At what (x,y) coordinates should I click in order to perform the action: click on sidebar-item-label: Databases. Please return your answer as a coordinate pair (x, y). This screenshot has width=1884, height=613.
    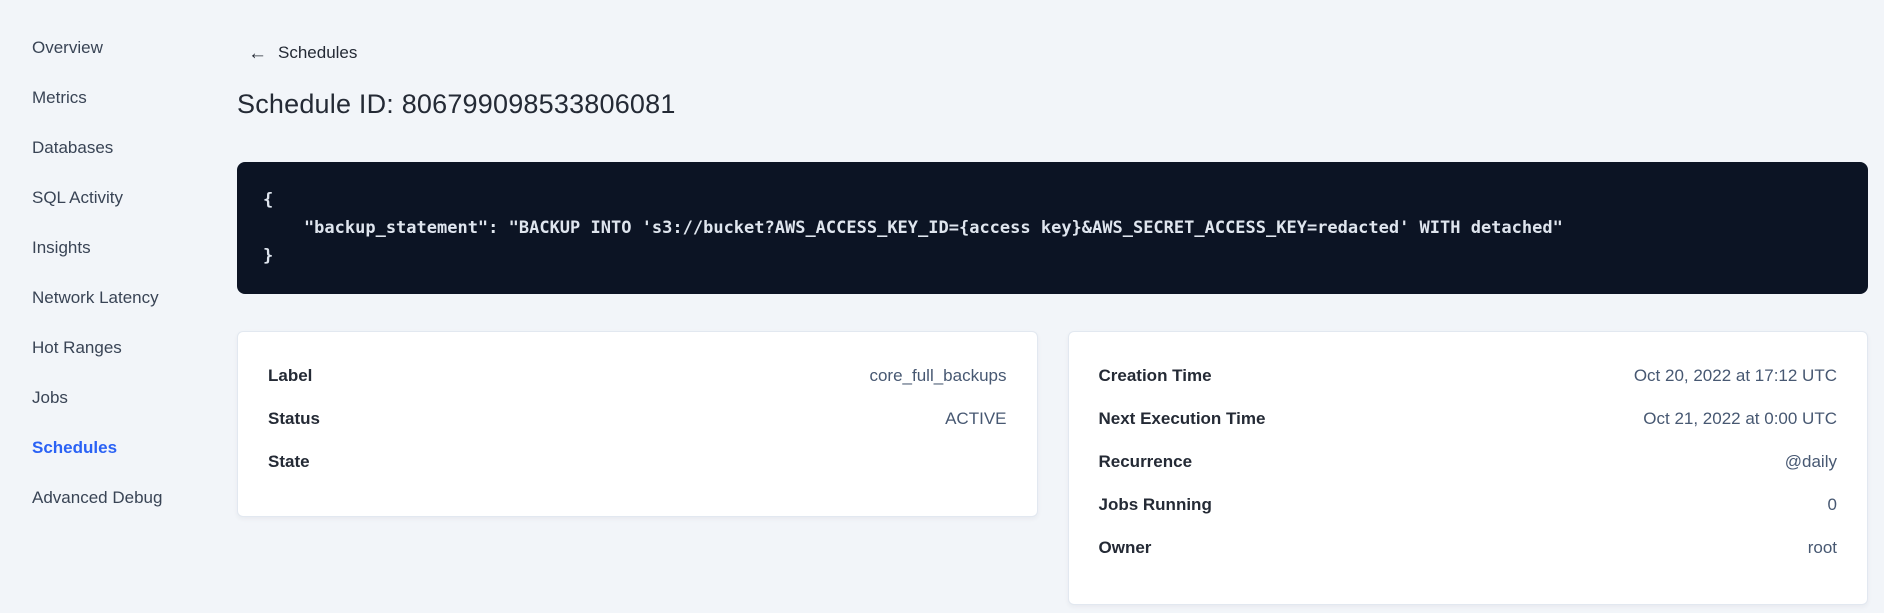
    Looking at the image, I should click on (73, 147).